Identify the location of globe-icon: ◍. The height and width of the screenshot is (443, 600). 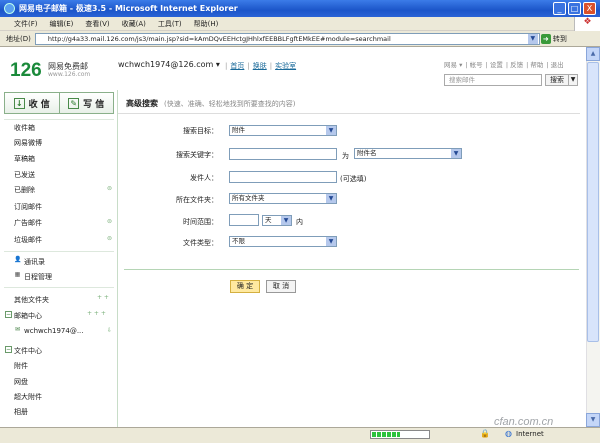
(508, 433).